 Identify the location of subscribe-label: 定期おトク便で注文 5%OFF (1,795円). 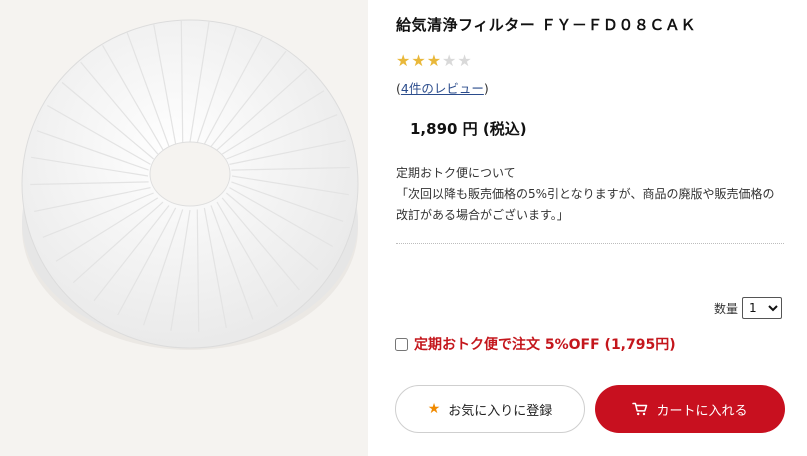
(545, 344).